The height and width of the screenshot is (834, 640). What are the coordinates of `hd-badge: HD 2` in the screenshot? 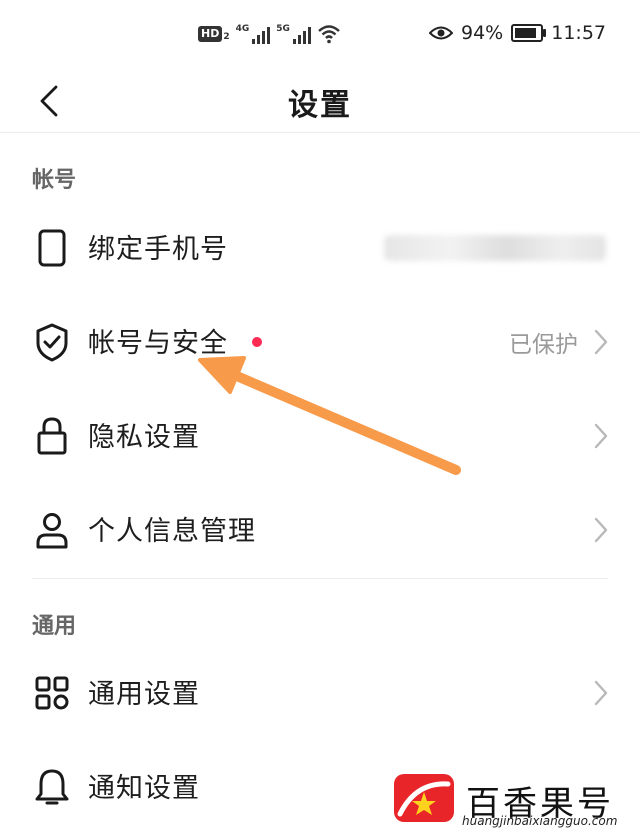 It's located at (214, 34).